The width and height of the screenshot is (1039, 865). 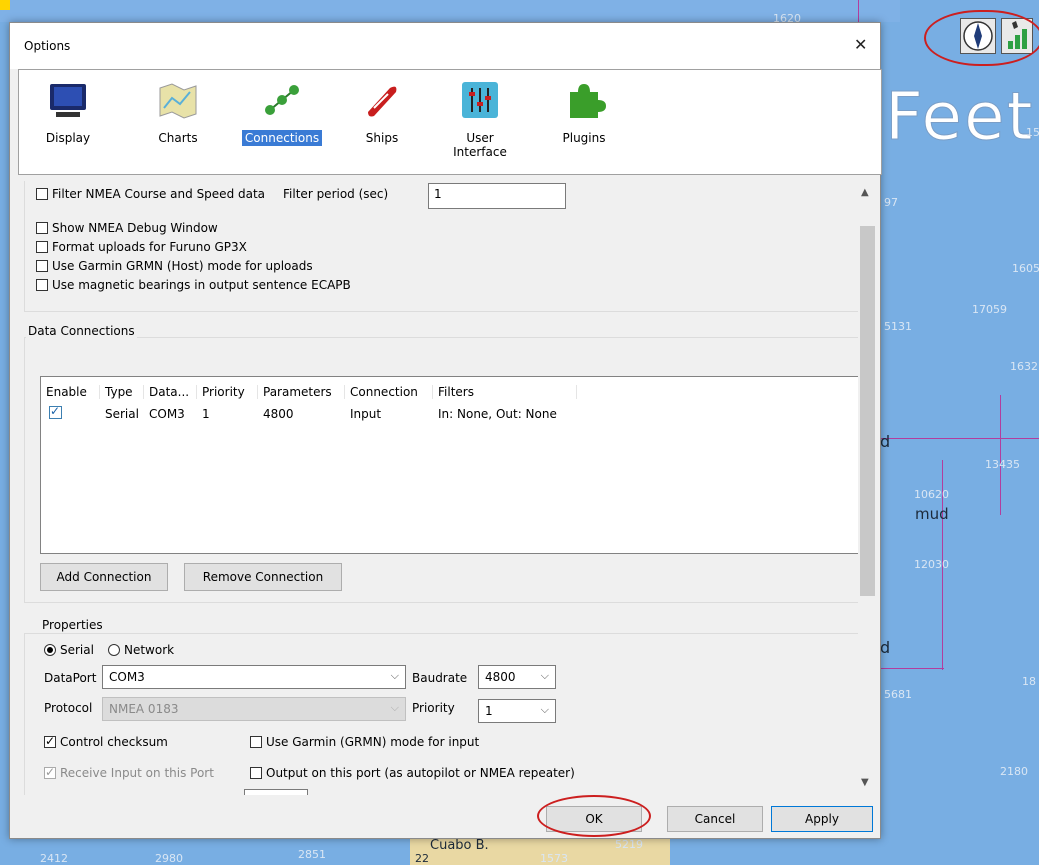 I want to click on tab-user-interface-label: User Interface, so click(x=480, y=145).